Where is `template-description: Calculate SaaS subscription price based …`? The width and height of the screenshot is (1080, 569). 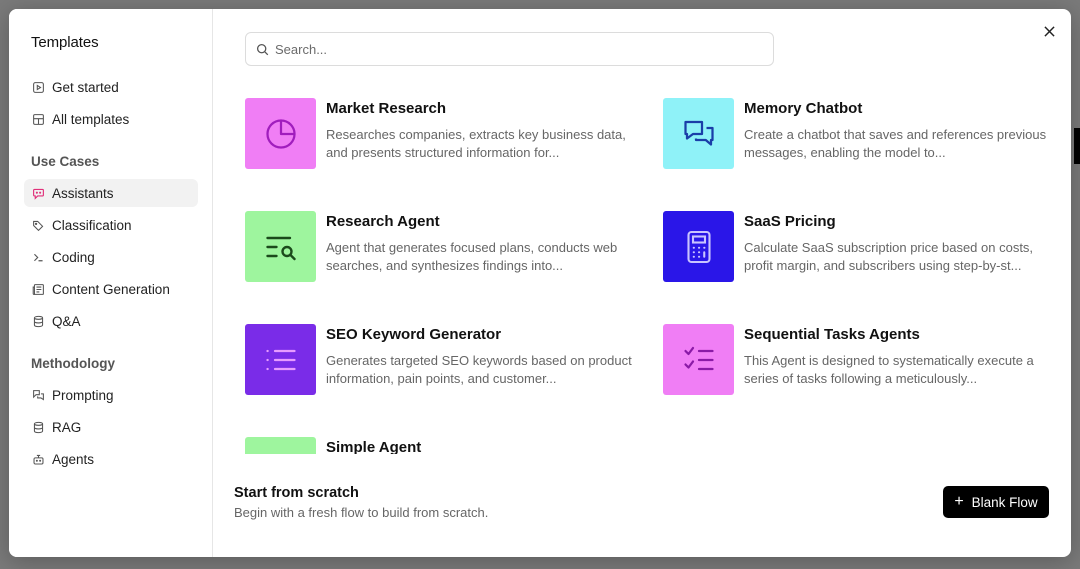 template-description: Calculate SaaS subscription price based … is located at coordinates (889, 256).